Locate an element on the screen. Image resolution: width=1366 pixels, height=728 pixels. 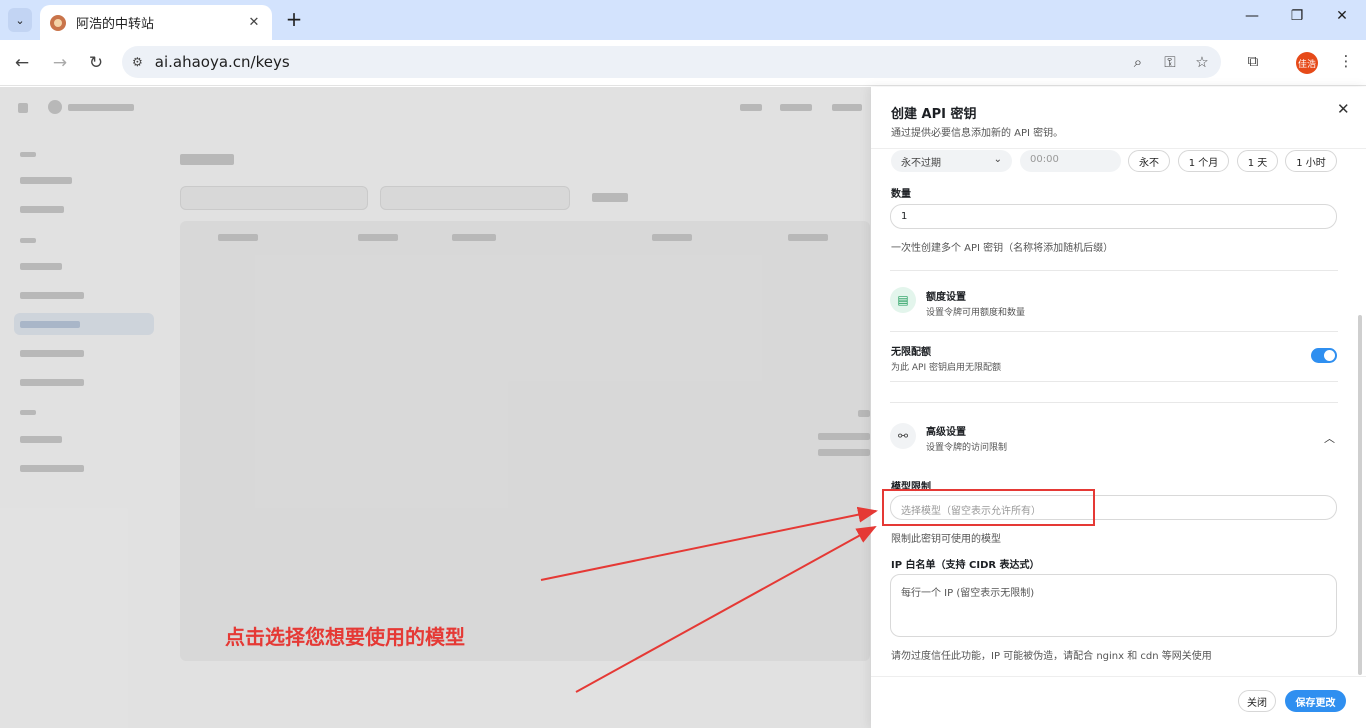
drawer-scrollbar is located at coordinates (1360, 495).